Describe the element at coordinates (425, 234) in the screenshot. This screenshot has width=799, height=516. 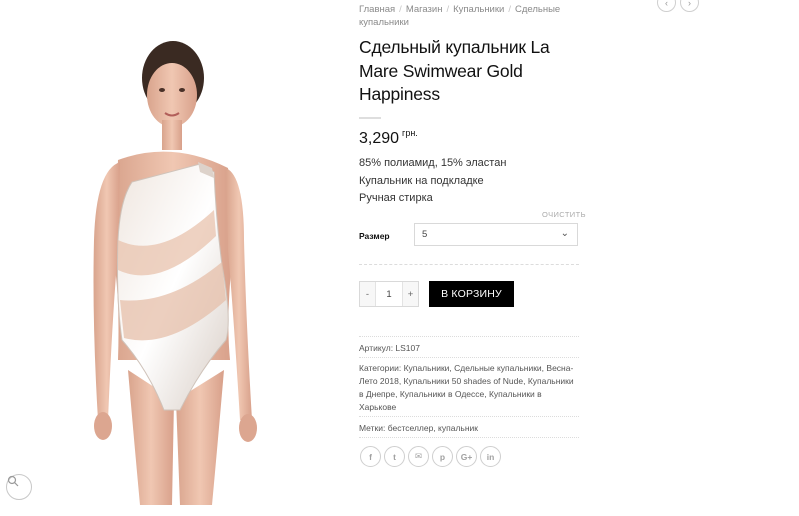
I see `size-select-value: 5` at that location.